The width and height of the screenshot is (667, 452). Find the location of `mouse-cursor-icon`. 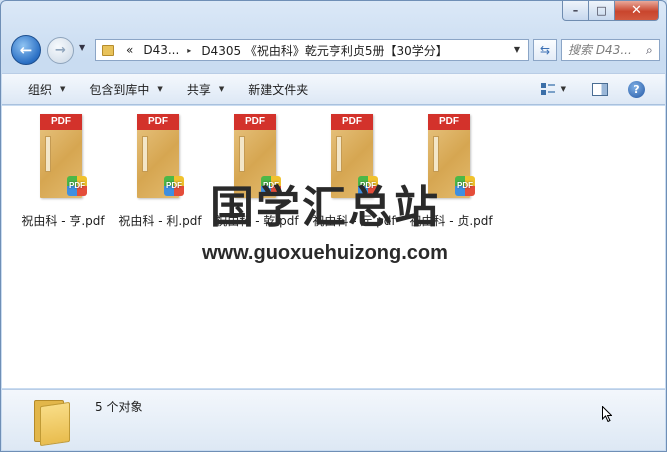

mouse-cursor-icon is located at coordinates (607, 414).